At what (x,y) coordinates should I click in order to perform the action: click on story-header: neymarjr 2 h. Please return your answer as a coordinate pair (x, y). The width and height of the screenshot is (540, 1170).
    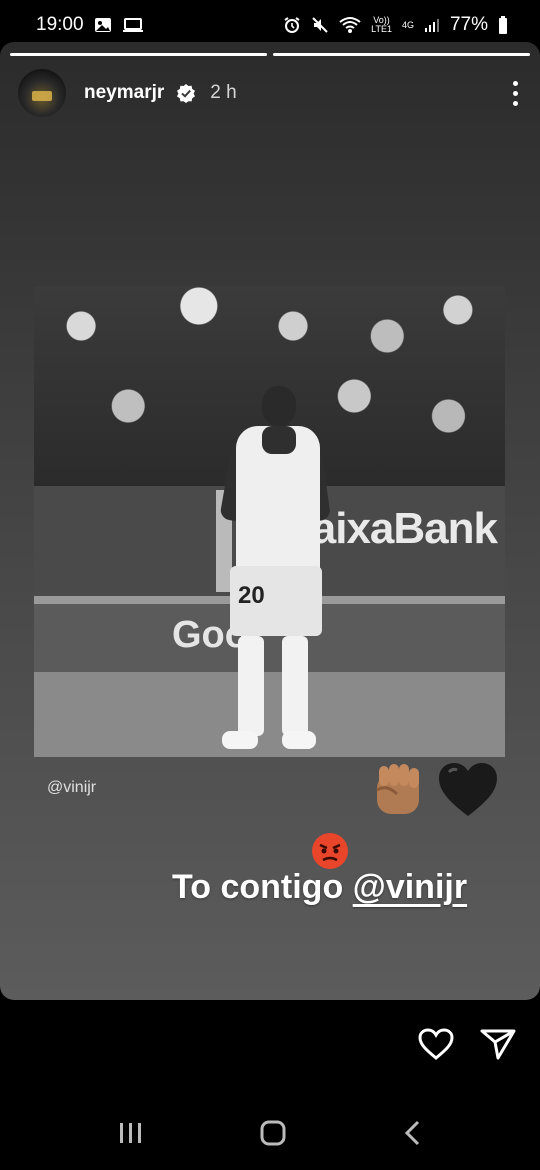
    Looking at the image, I should click on (270, 93).